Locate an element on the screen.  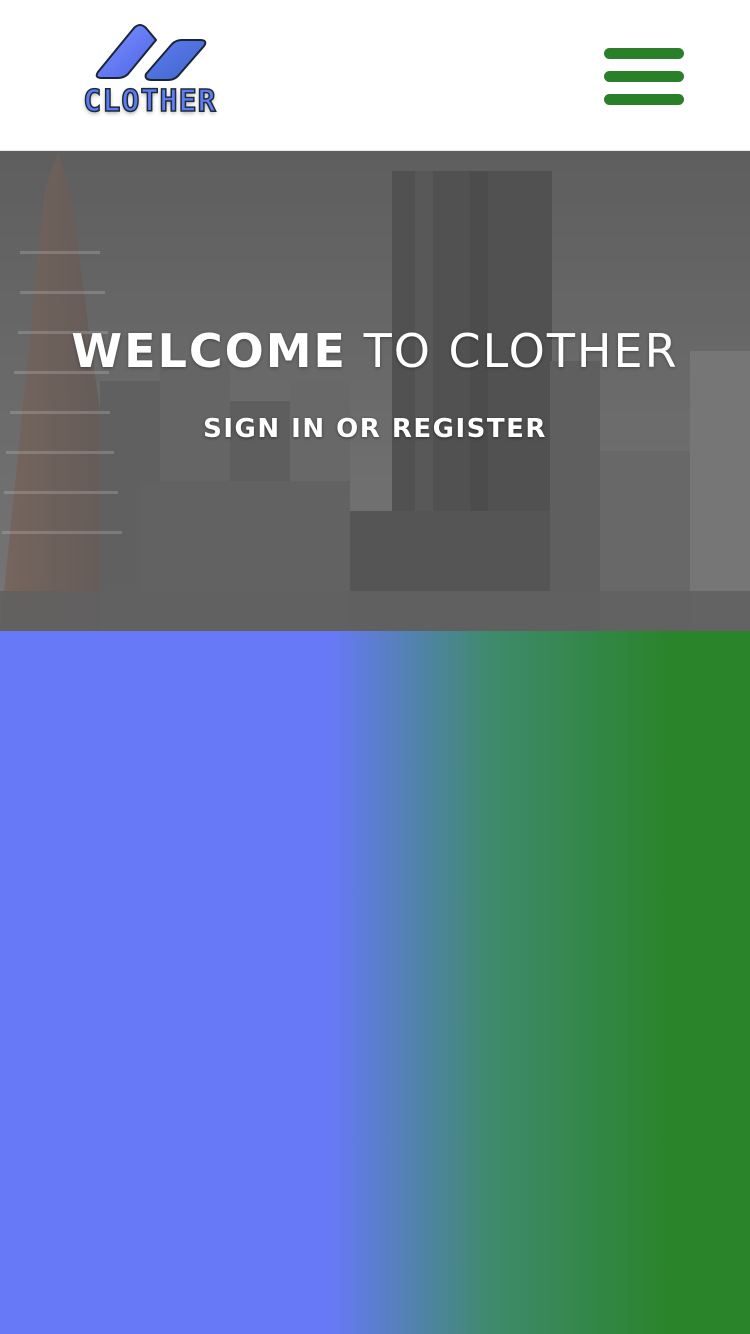
logo: CLOTHER is located at coordinates (150, 67).